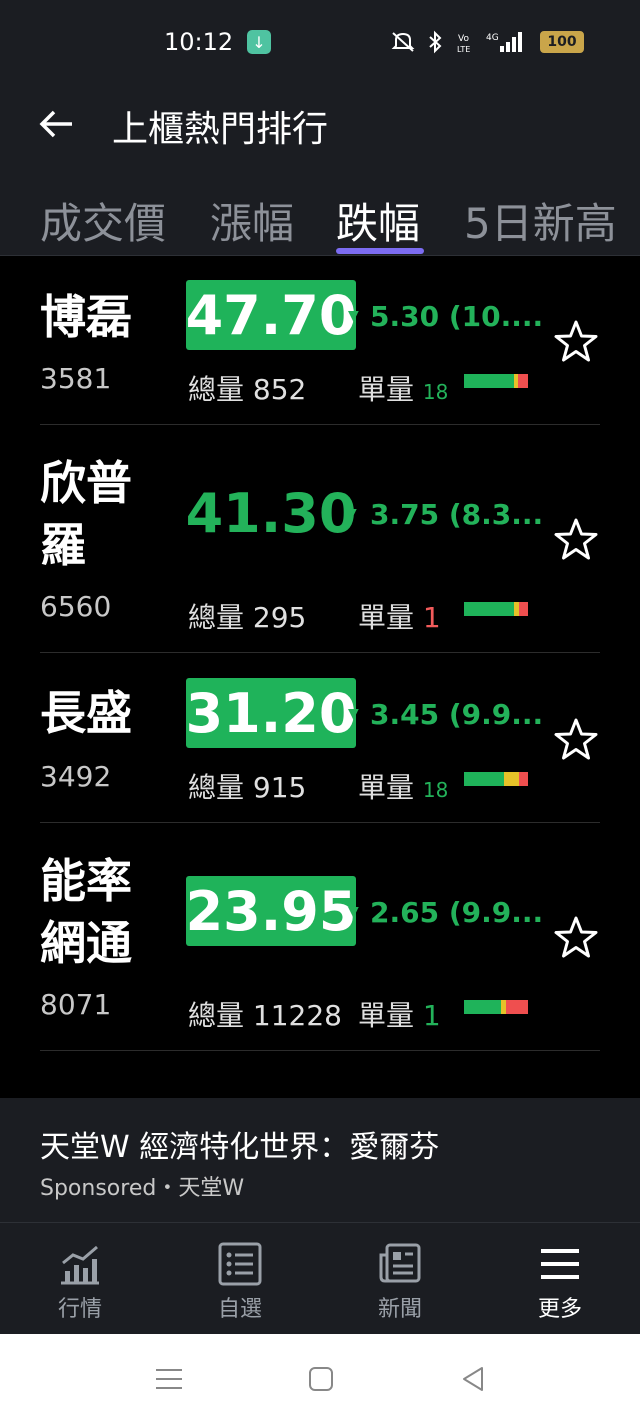 This screenshot has width=640, height=1422. What do you see at coordinates (220, 129) in the screenshot?
I see `page-title: 上櫃熱門排行` at bounding box center [220, 129].